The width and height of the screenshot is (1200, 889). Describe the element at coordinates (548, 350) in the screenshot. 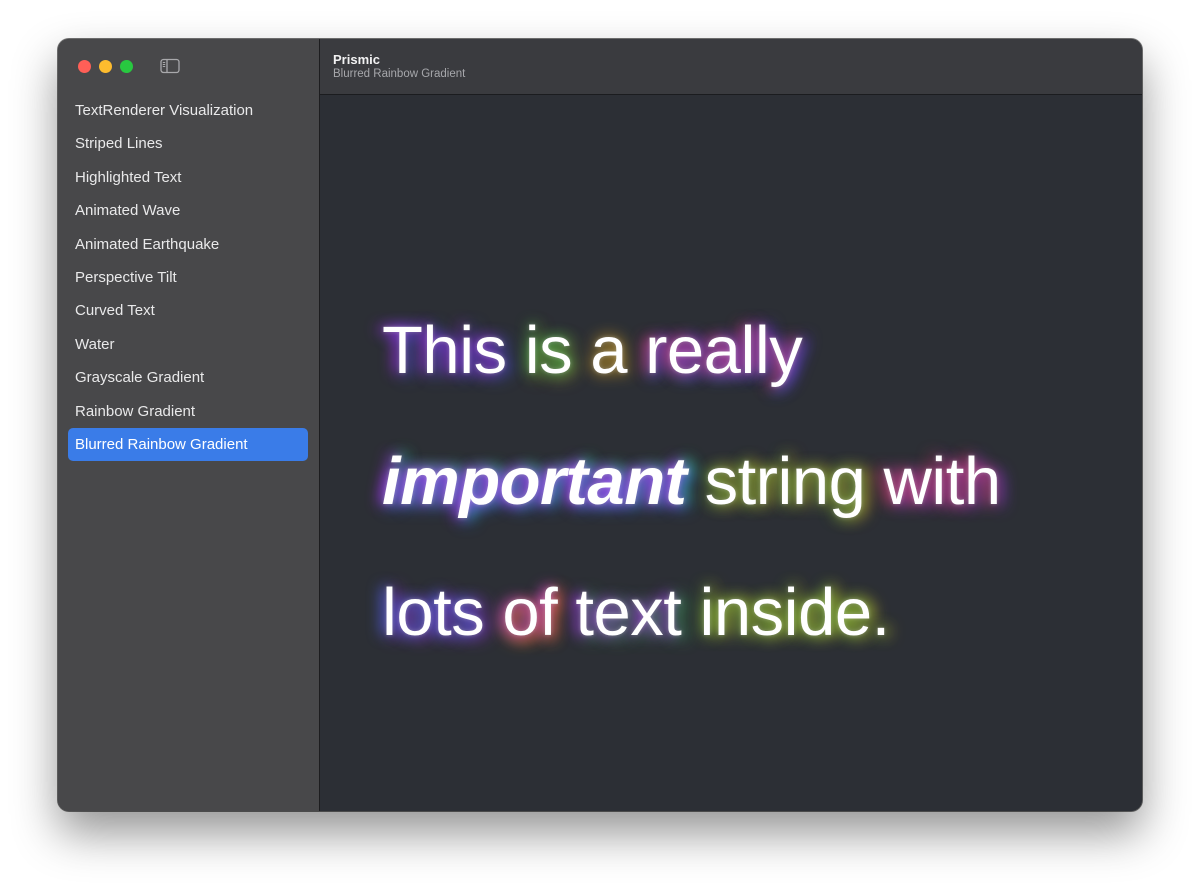

I see `demo-word: is` at that location.